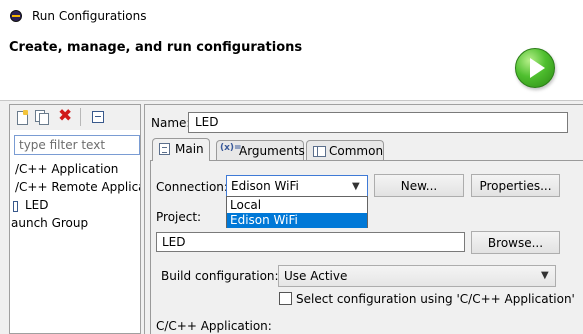  I want to click on tab-arguments-label: Arguments, so click(272, 151).